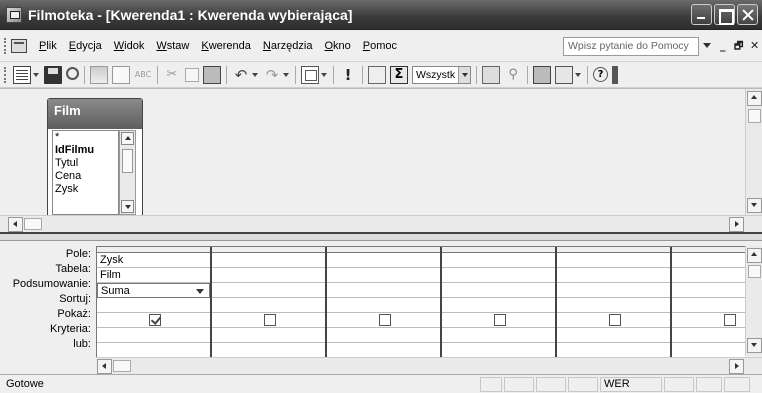 This screenshot has height=393, width=762. I want to click on menu-wstaw: Wstaw, so click(172, 46).